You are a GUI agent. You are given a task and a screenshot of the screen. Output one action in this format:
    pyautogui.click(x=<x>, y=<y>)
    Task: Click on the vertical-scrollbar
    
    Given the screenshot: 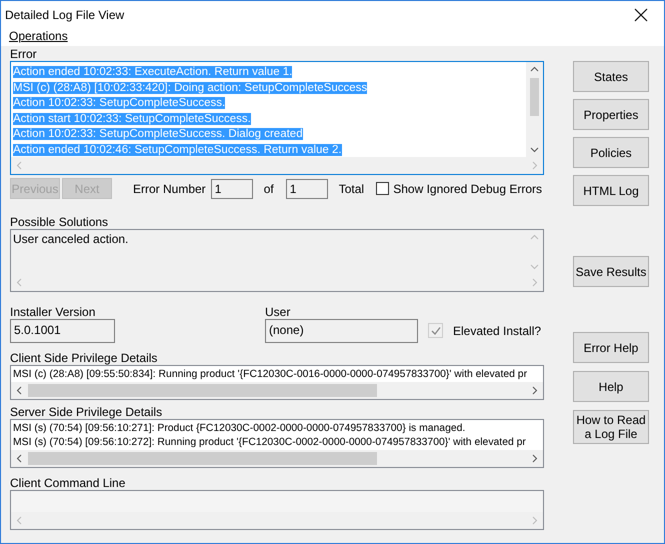 What is the action you would take?
    pyautogui.click(x=534, y=109)
    